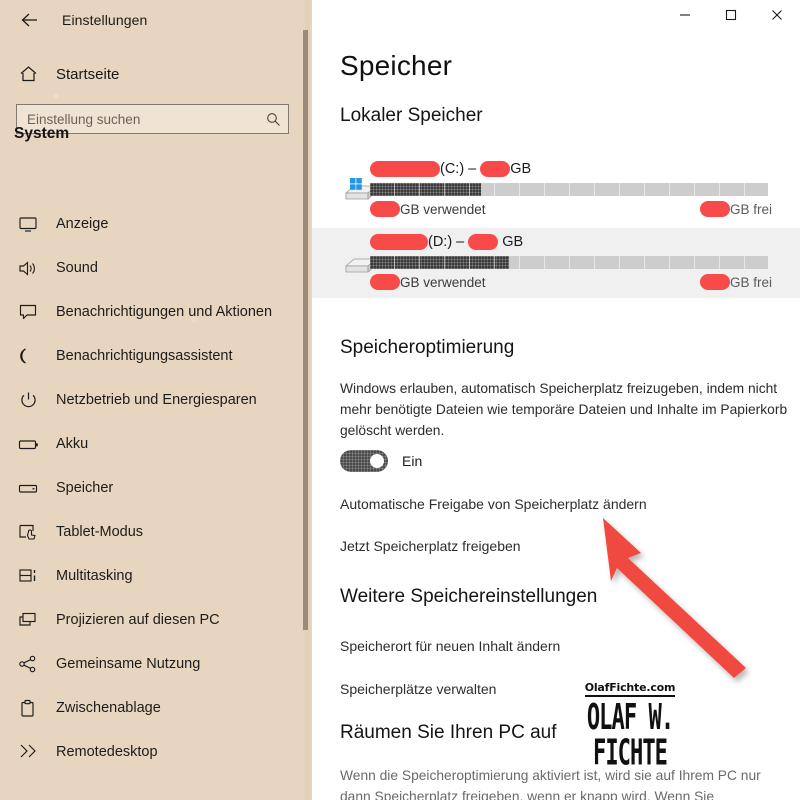 The image size is (800, 800). I want to click on storage-icon, so click(28, 488).